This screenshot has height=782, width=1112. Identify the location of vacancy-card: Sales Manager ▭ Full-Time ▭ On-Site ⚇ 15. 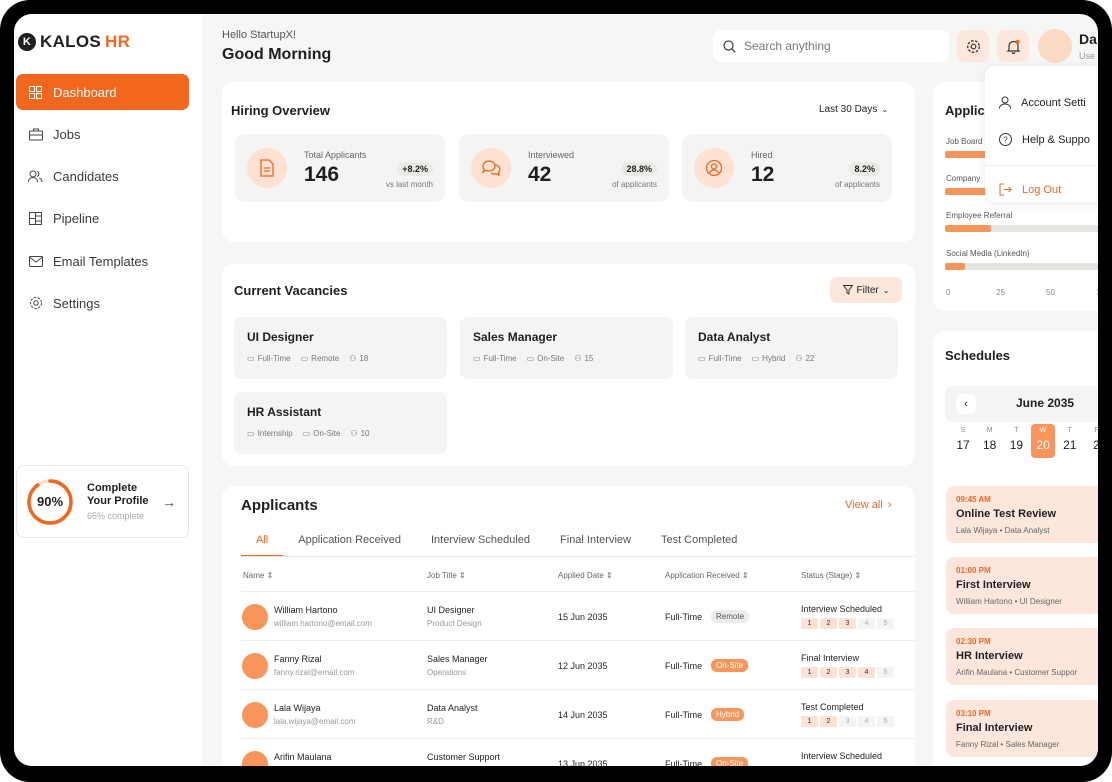
(566, 348).